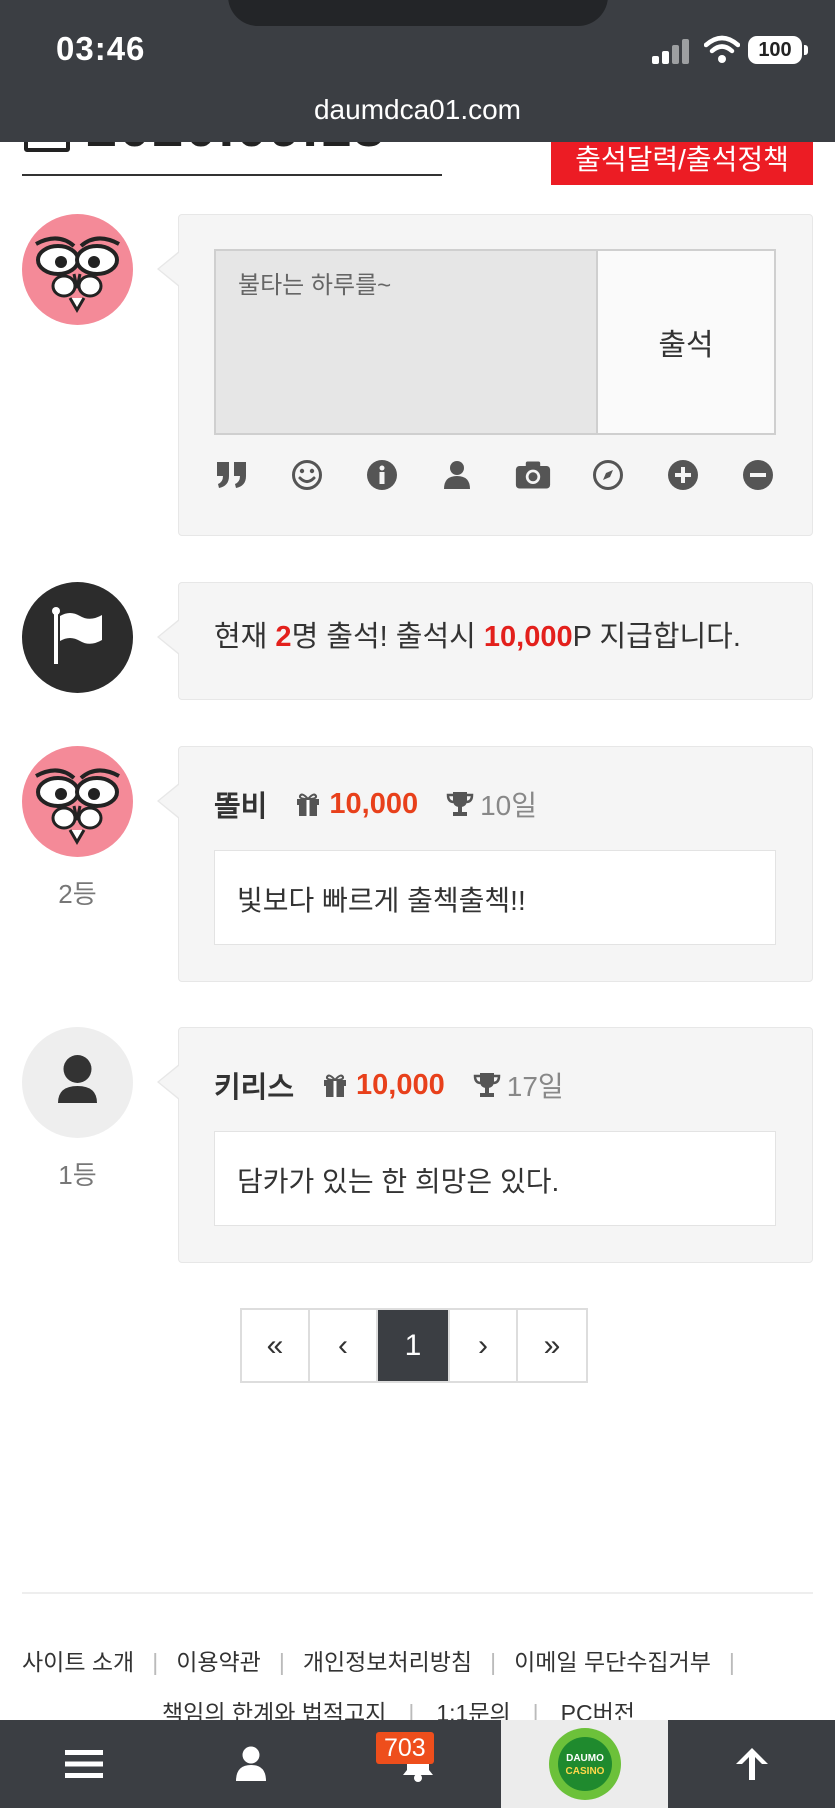 The width and height of the screenshot is (835, 1808). I want to click on arrow-up-icon, so click(751, 1764).